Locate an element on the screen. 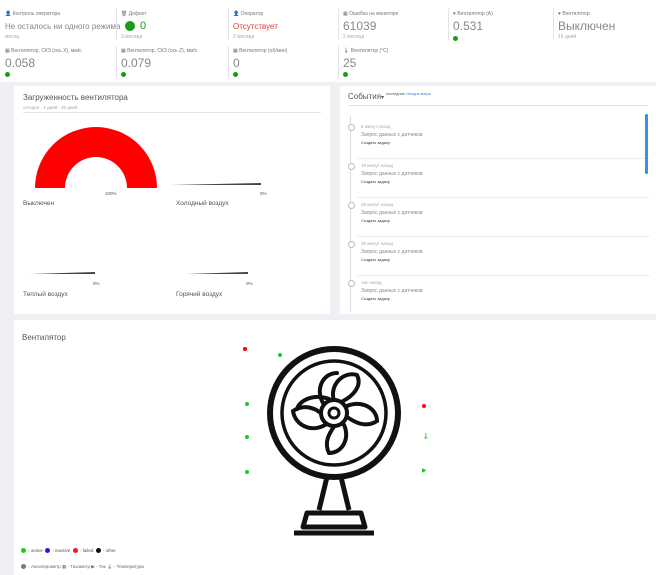 This screenshot has width=656, height=575. kpi-label: ▦ Вентилятор (об/мин) is located at coordinates (260, 51).